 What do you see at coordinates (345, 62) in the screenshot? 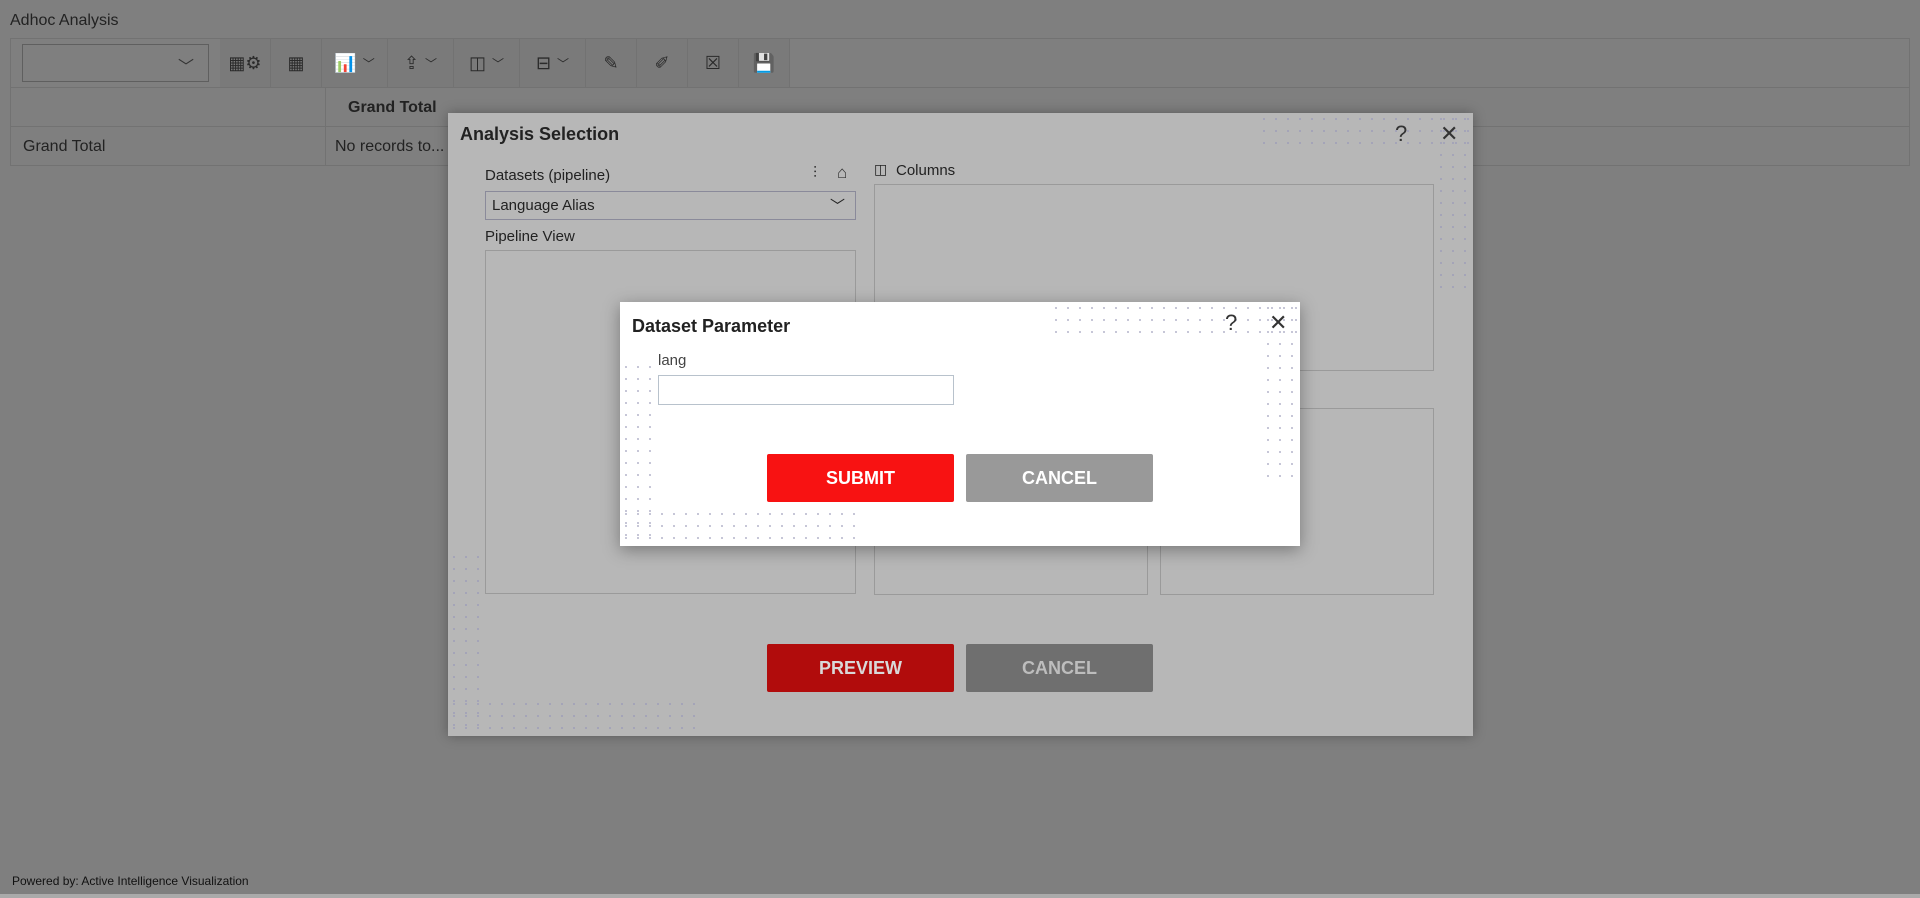
I see `chart-icon: 📊` at bounding box center [345, 62].